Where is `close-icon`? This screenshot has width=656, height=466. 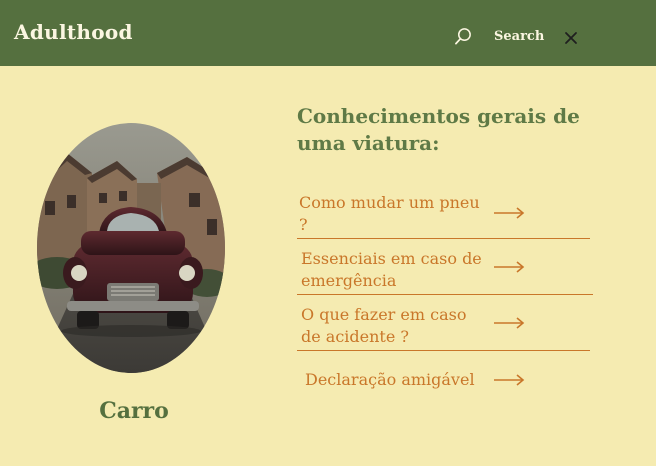
close-icon is located at coordinates (571, 38).